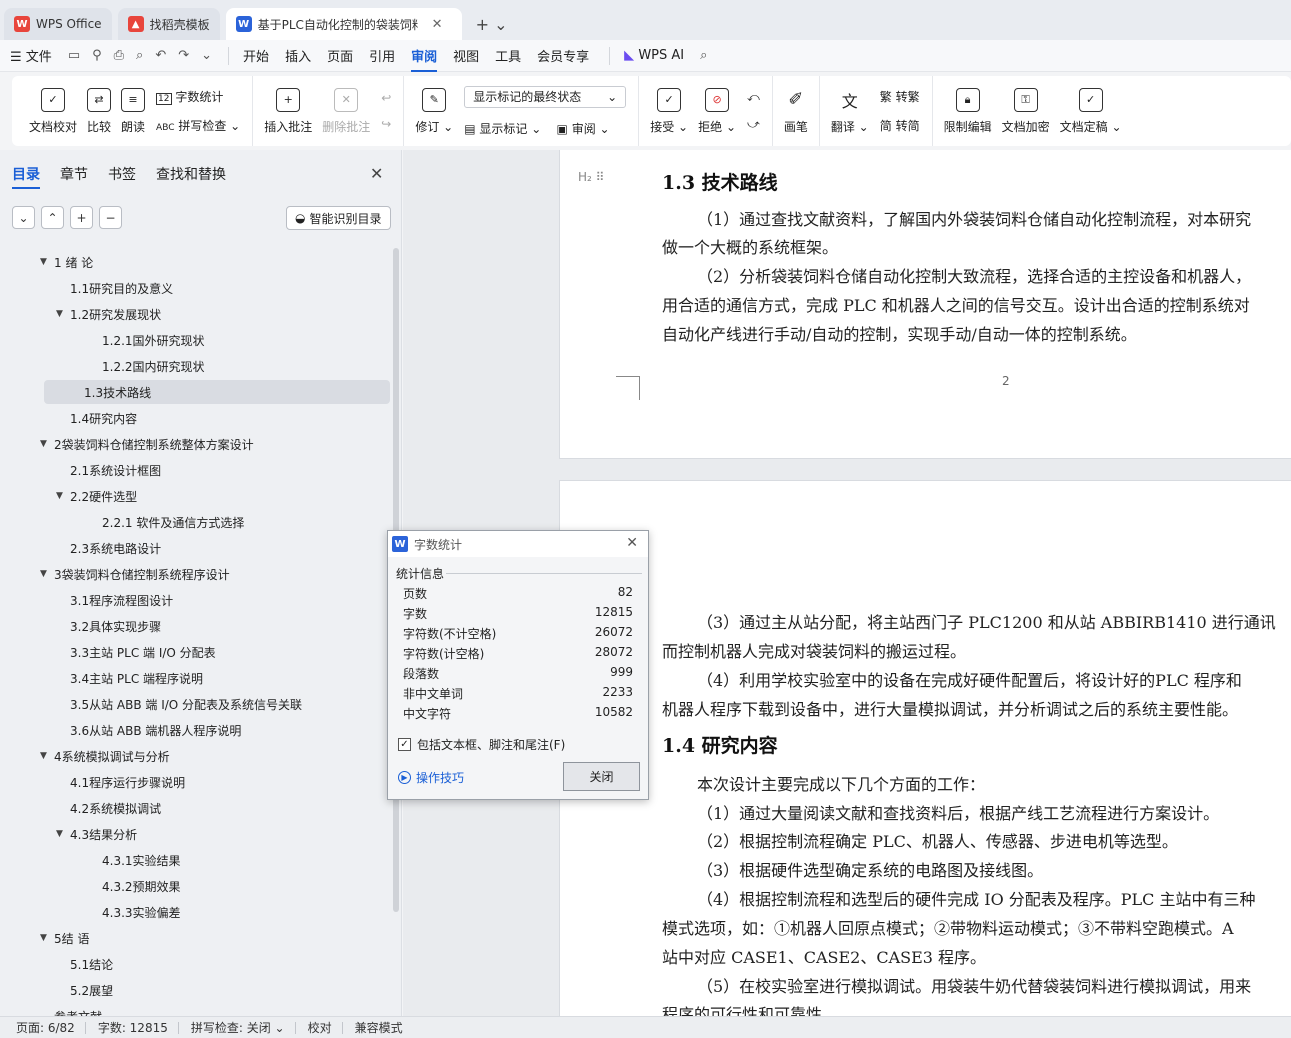 The width and height of the screenshot is (1291, 1038). I want to click on redo-icon: ↷, so click(183, 55).